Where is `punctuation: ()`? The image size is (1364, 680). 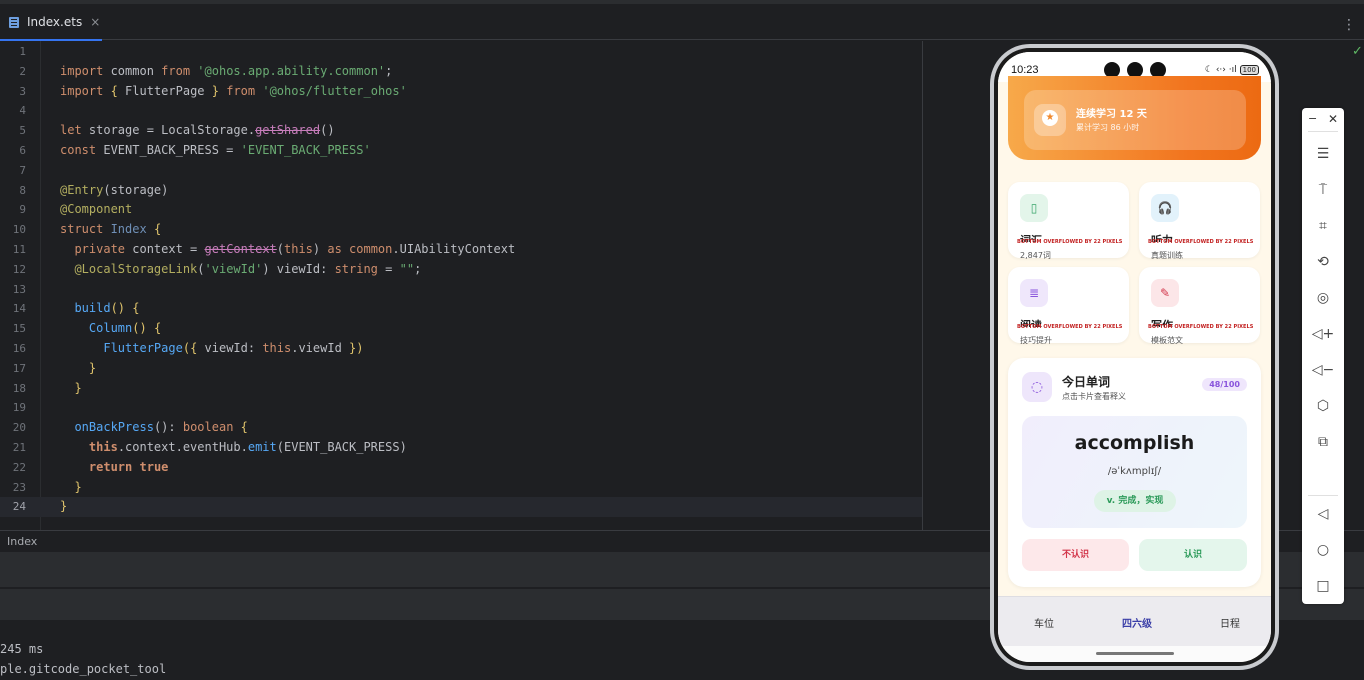
punctuation: () is located at coordinates (327, 130).